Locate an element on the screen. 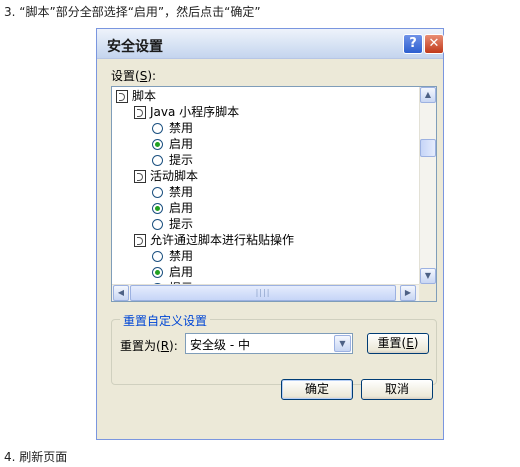 This screenshot has height=467, width=520. dialog-title: 安全设置 is located at coordinates (135, 47).